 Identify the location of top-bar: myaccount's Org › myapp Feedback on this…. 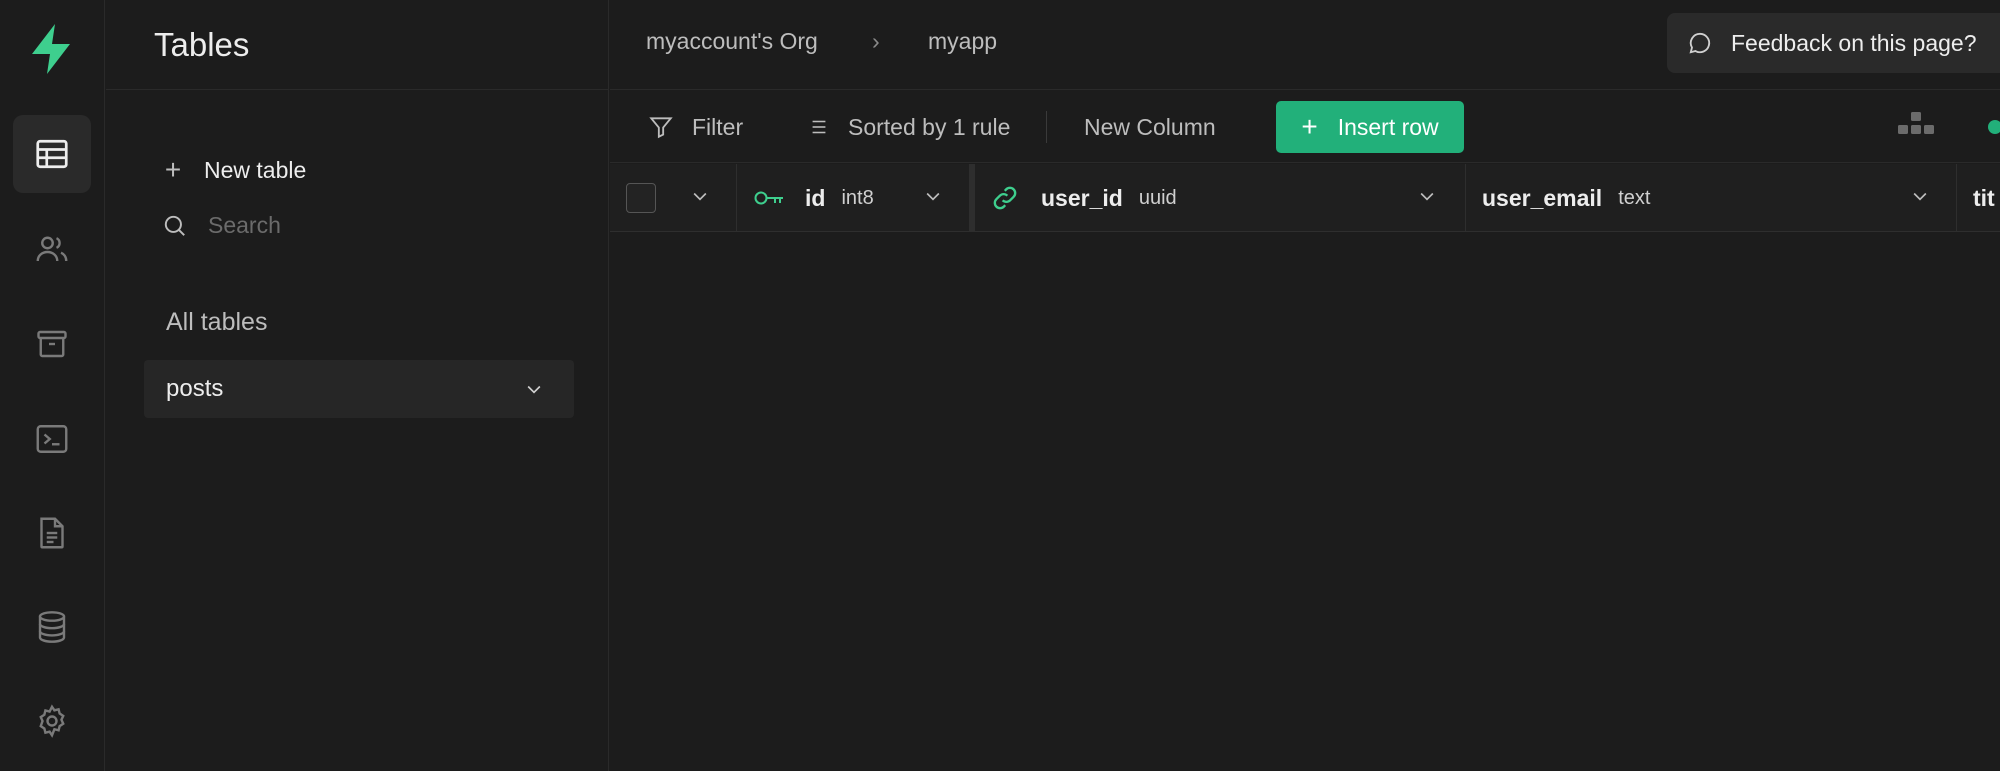
(1305, 45).